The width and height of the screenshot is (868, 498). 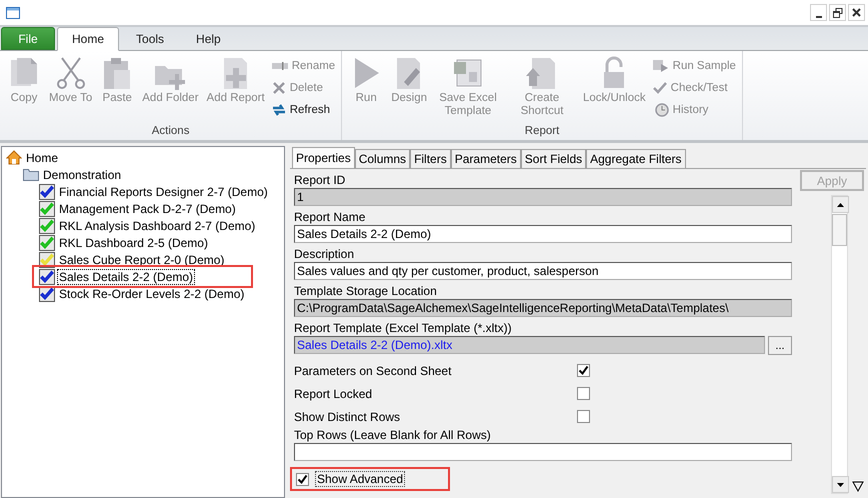 I want to click on input-field: Sales Details 2-2 (Demo).xltx, so click(x=529, y=345).